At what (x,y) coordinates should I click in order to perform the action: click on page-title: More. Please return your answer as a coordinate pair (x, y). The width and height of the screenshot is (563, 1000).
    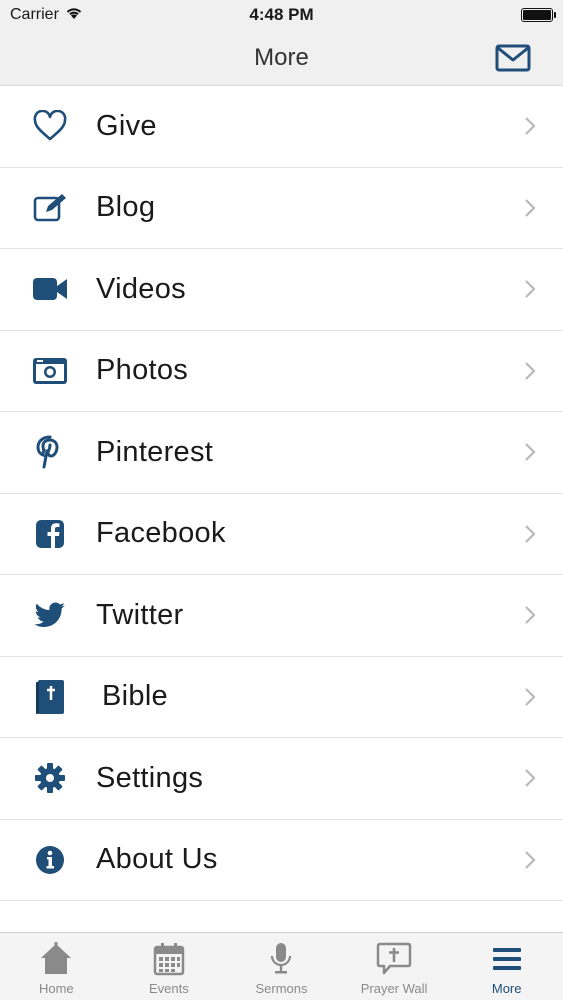
    Looking at the image, I should click on (281, 57).